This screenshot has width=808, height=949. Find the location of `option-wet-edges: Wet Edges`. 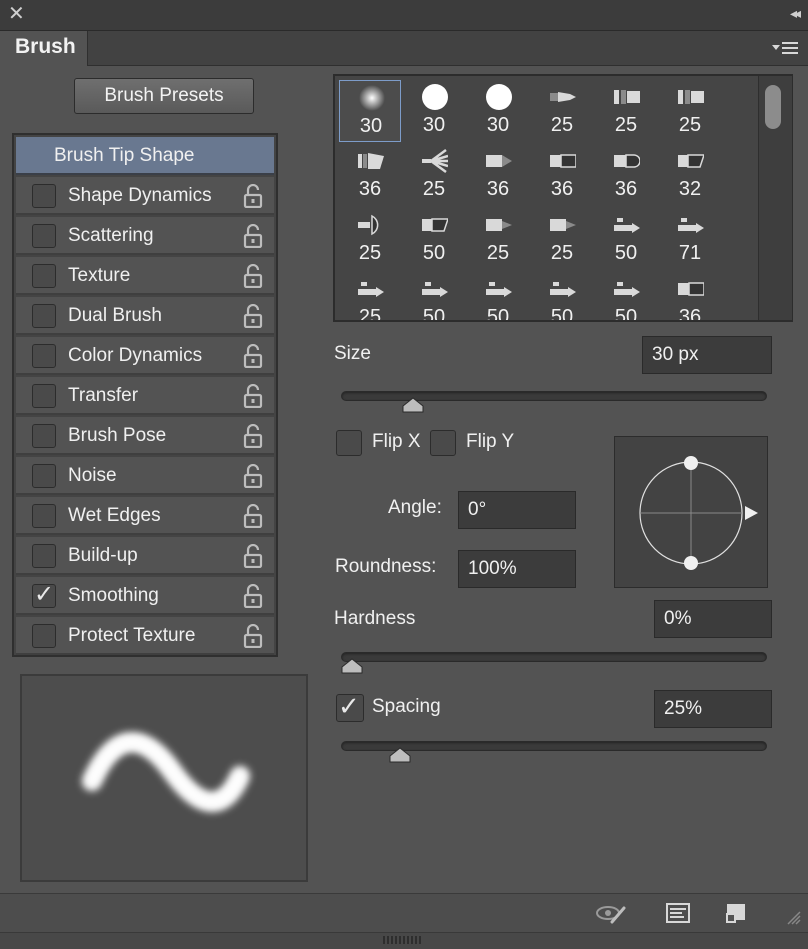

option-wet-edges: Wet Edges is located at coordinates (145, 516).